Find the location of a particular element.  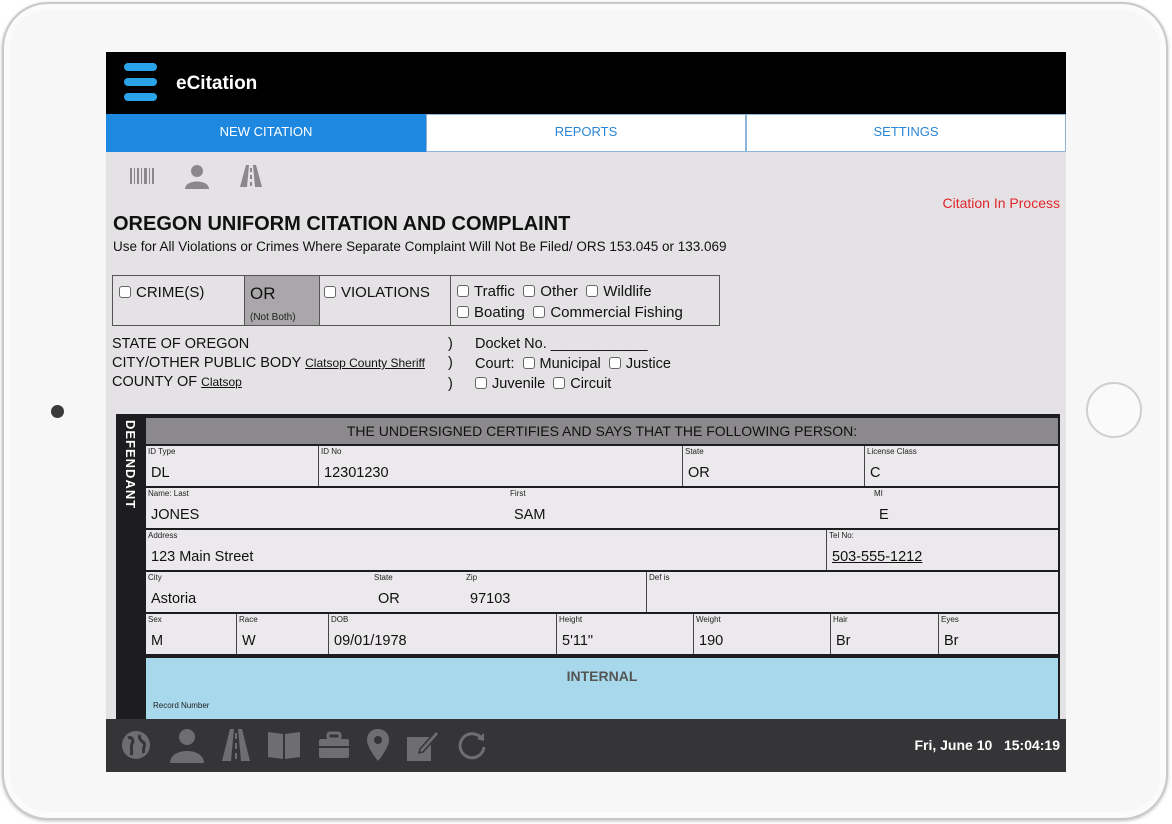

traffic-label: Traffic is located at coordinates (494, 291).